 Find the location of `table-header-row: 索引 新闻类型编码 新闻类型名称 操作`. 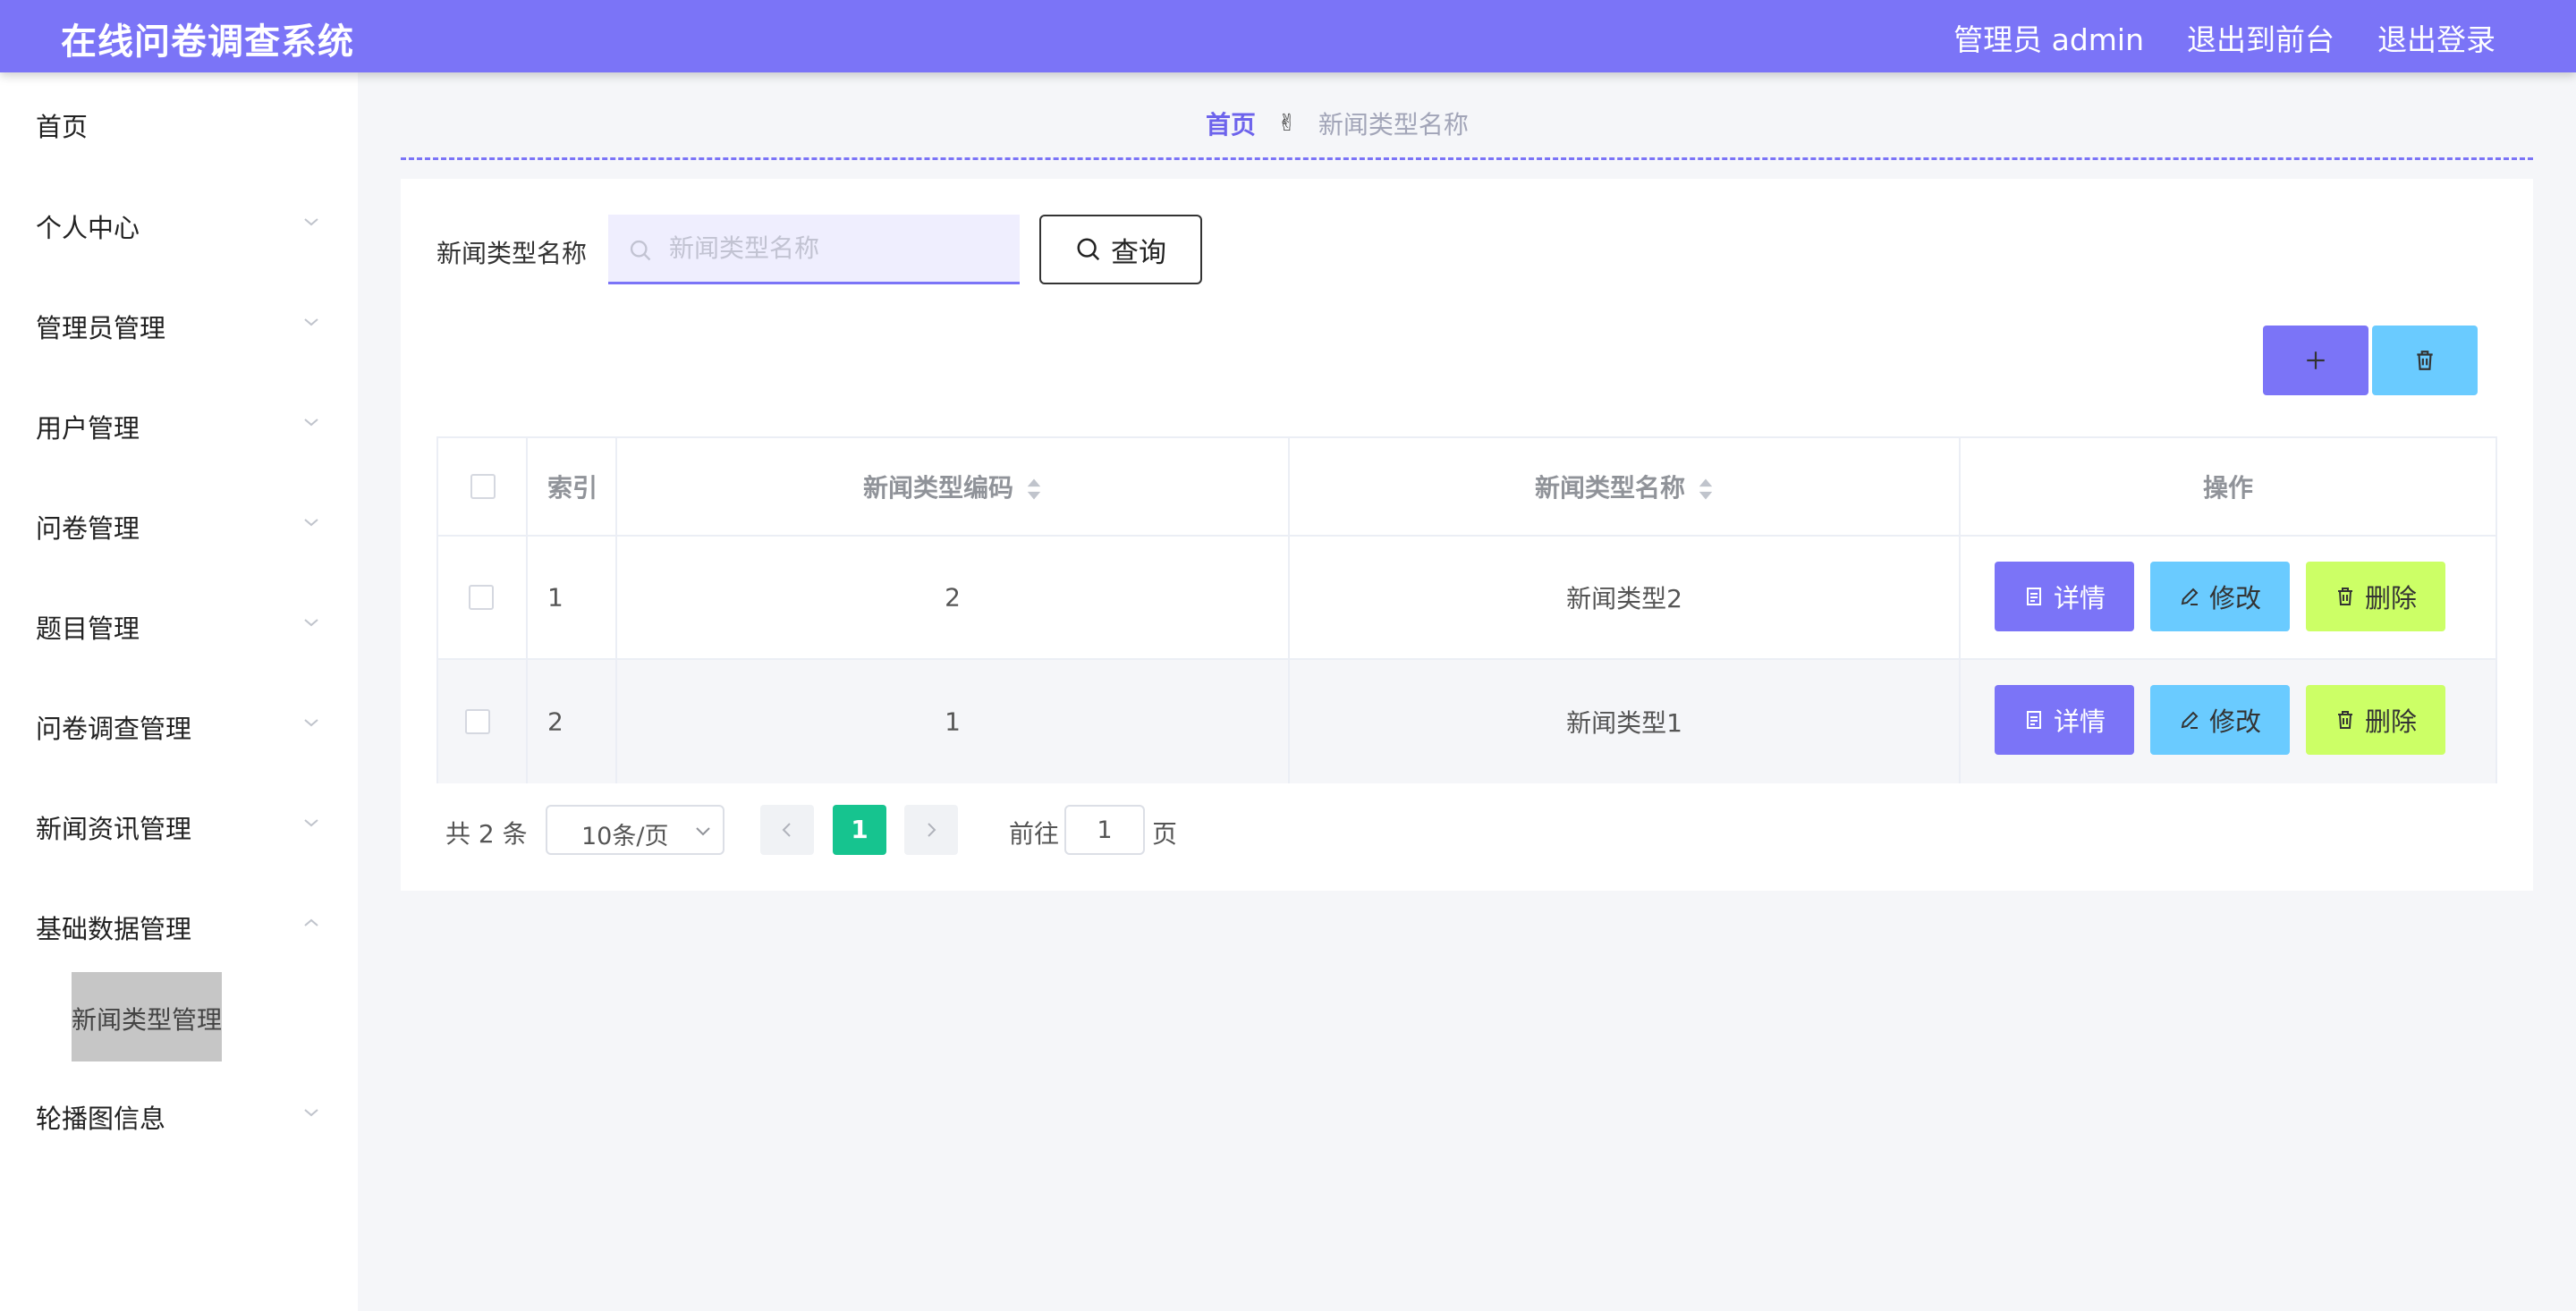

table-header-row: 索引 新闻类型编码 新闻类型名称 操作 is located at coordinates (1467, 487).